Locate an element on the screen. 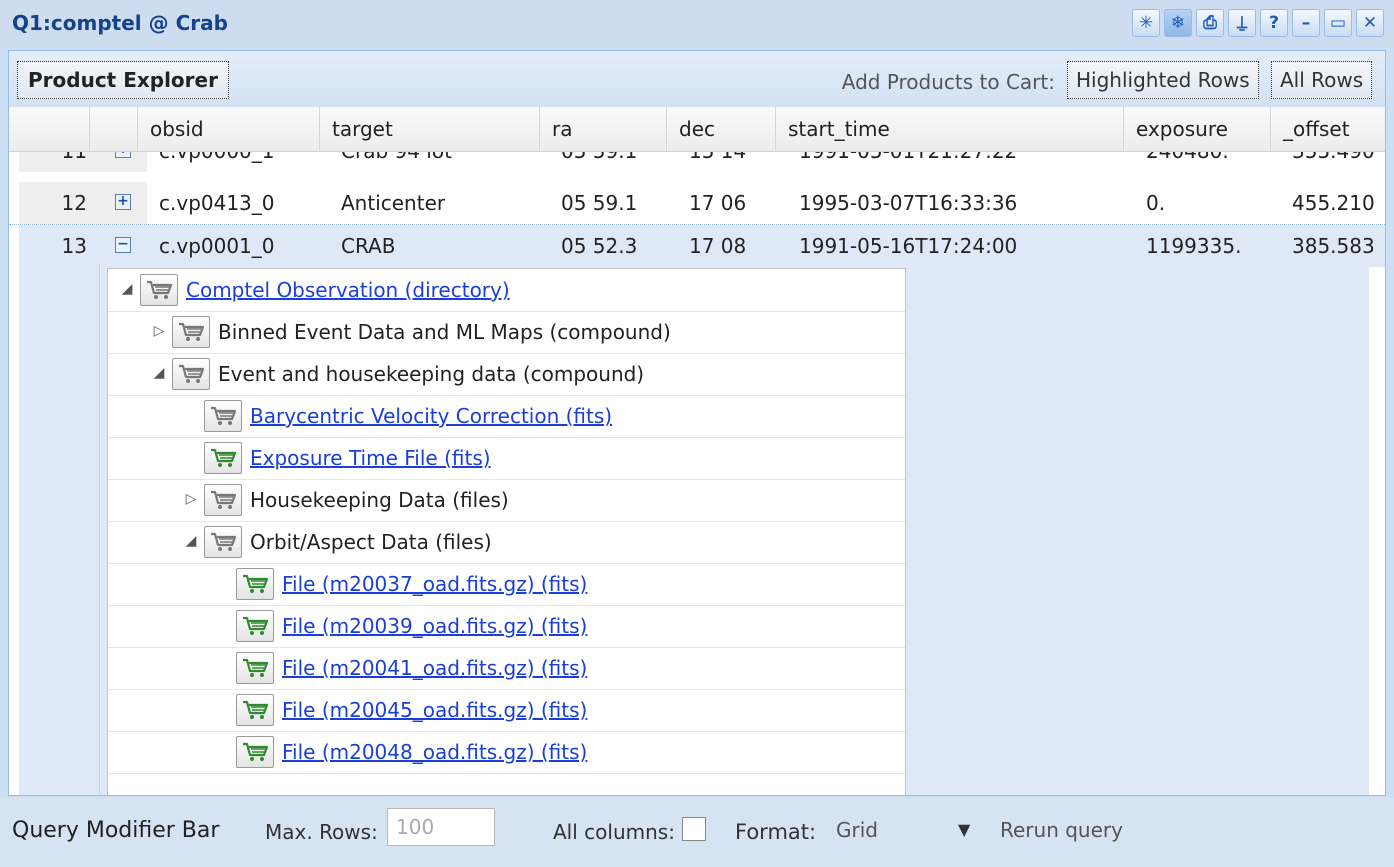  tree-node: Barycentric Velocity Correction (fits) is located at coordinates (506, 416).